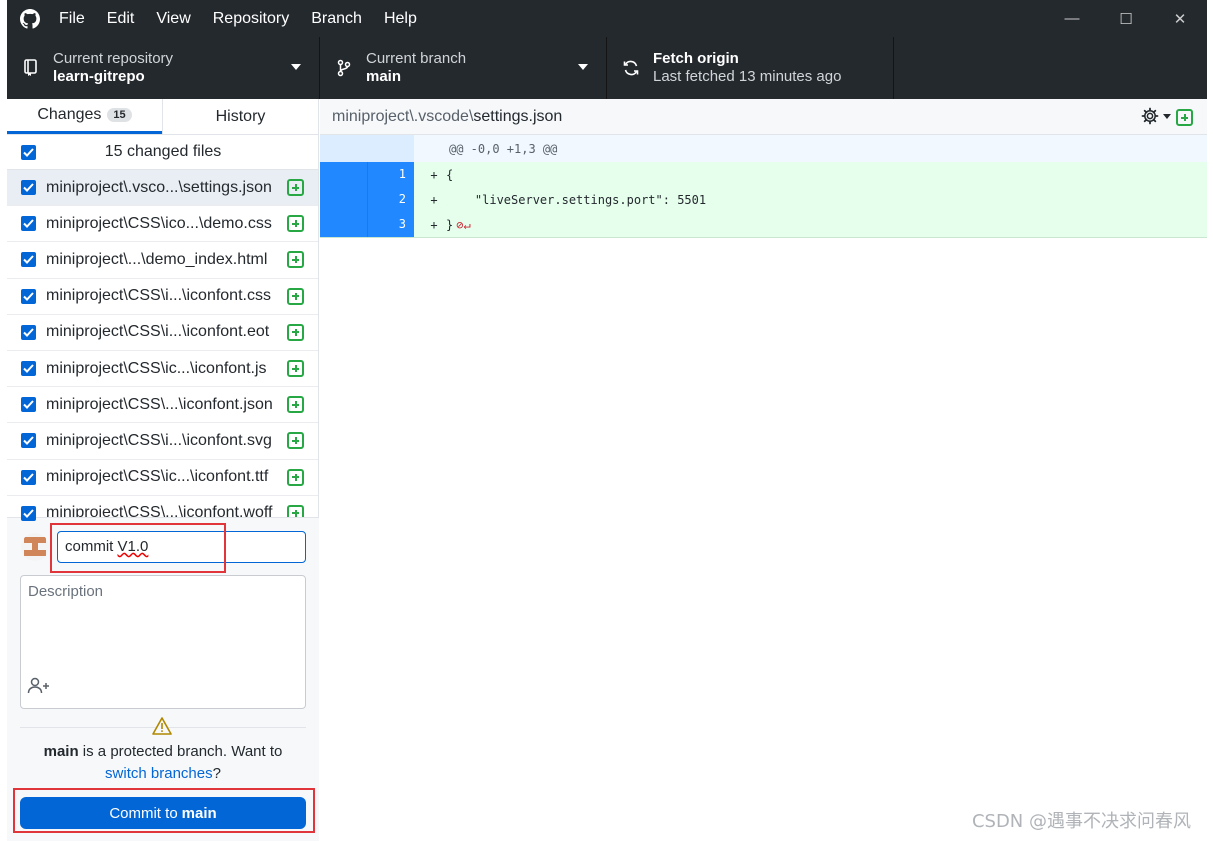 The height and width of the screenshot is (841, 1213). Describe the element at coordinates (463, 224) in the screenshot. I see `no-newline-icon: ⊘↵` at that location.